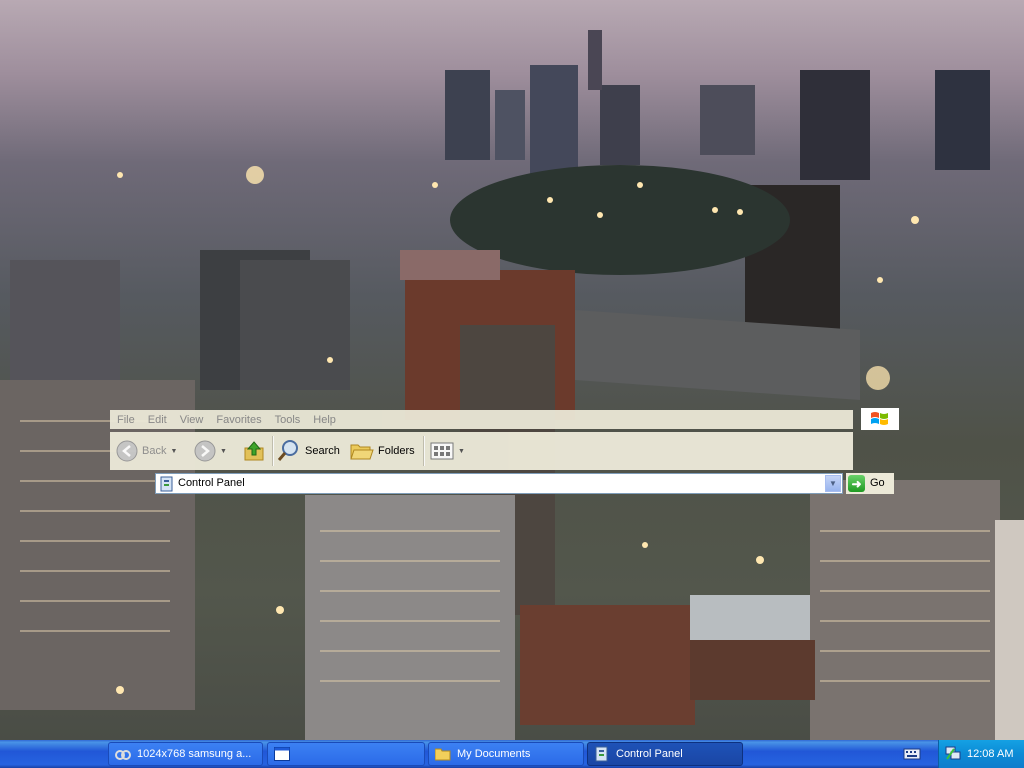 Image resolution: width=1024 pixels, height=768 pixels. What do you see at coordinates (877, 483) in the screenshot?
I see `go-label: Go` at bounding box center [877, 483].